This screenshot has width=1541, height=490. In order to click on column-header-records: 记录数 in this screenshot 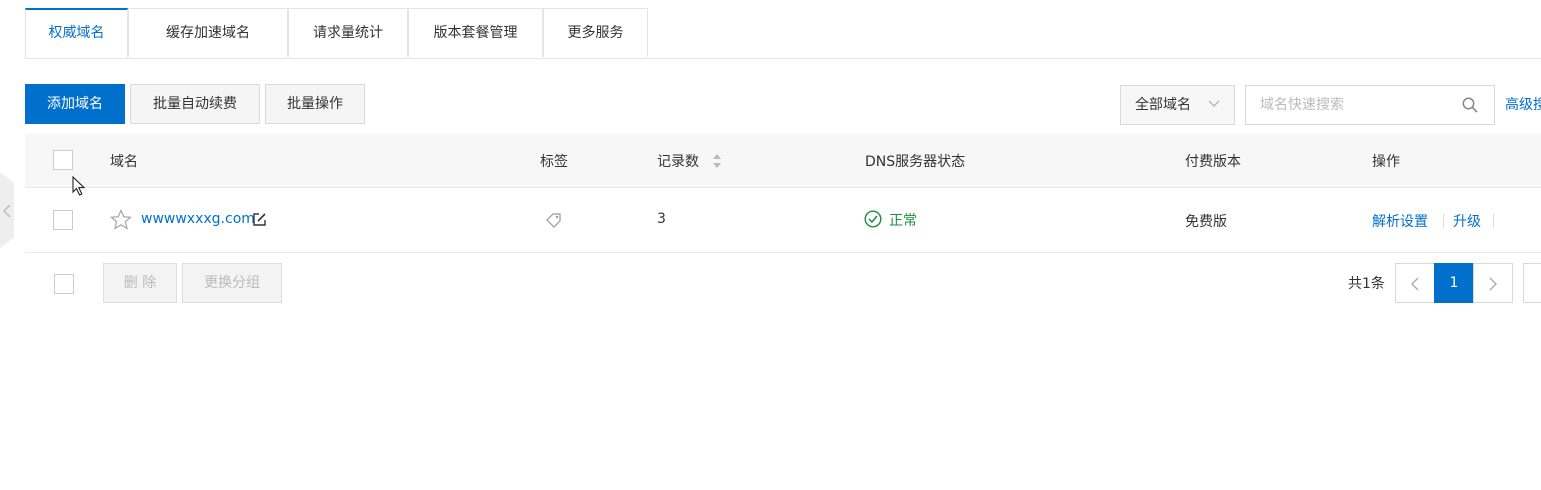, I will do `click(678, 162)`.